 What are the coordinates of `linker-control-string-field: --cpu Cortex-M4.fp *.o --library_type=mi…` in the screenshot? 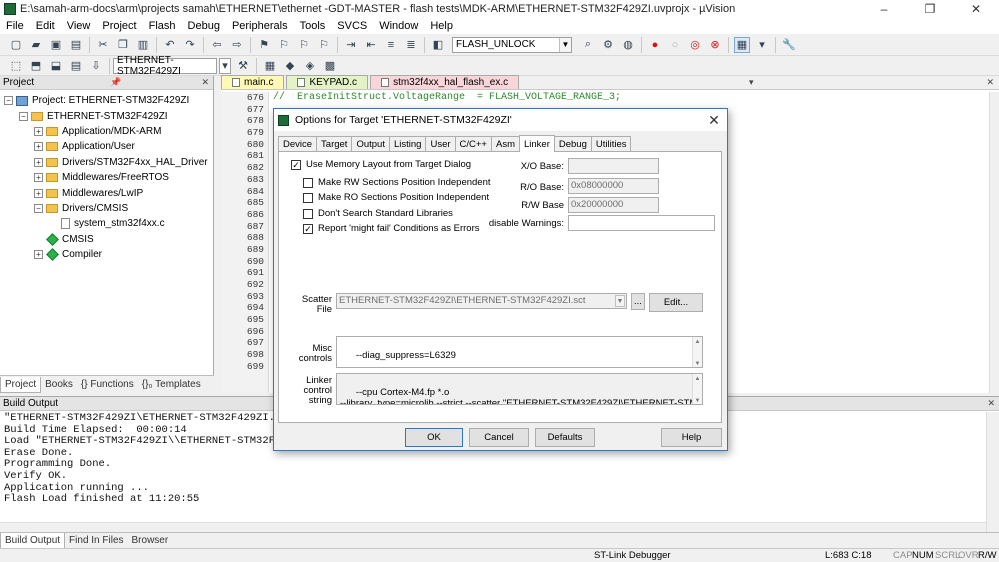 It's located at (519, 389).